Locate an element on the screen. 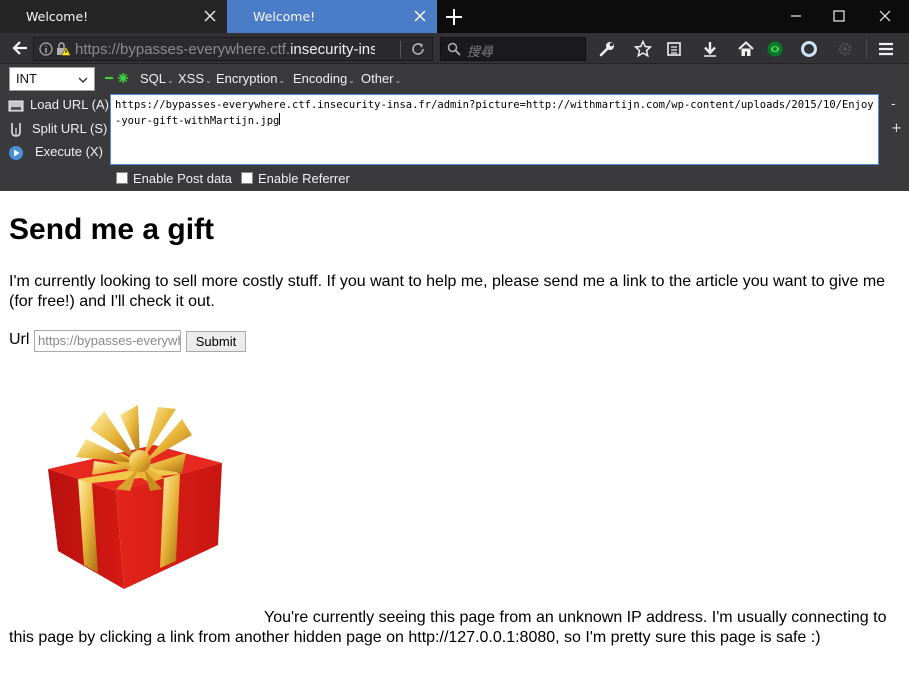 Image resolution: width=909 pixels, height=694 pixels. int-select-value: INT is located at coordinates (26, 78).